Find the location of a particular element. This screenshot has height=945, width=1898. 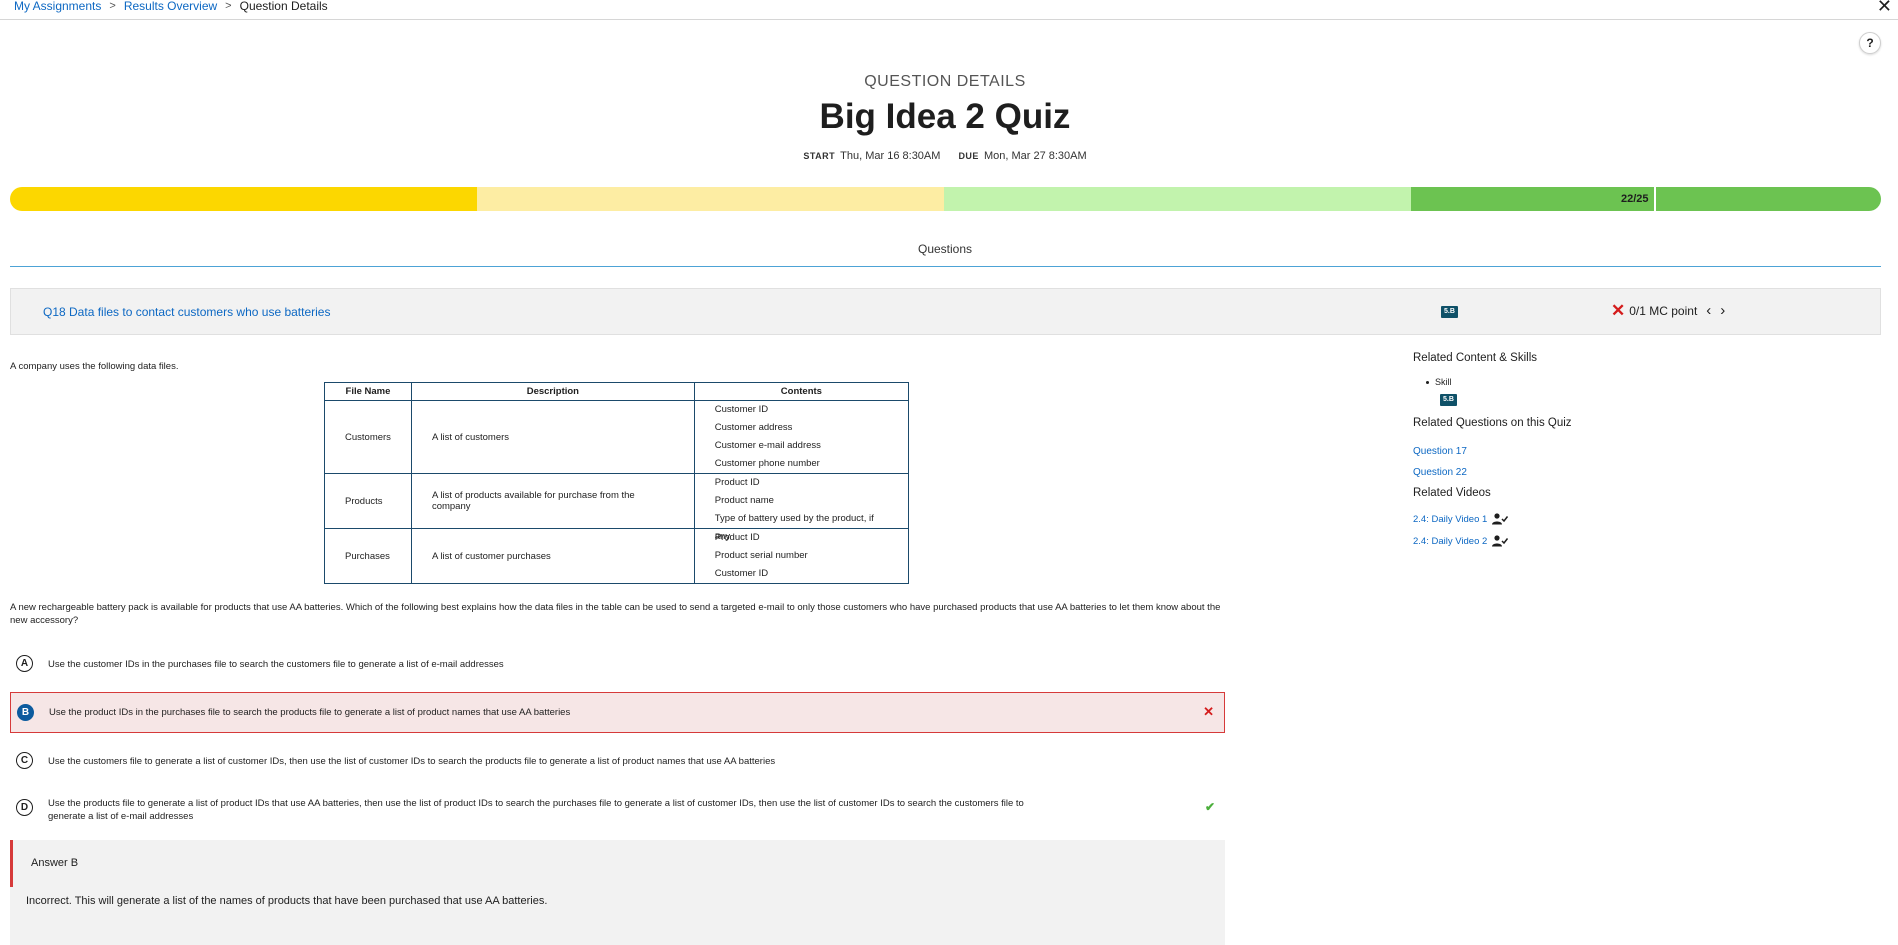

page-eyebrow: QUESTION DETAILS is located at coordinates (945, 81).